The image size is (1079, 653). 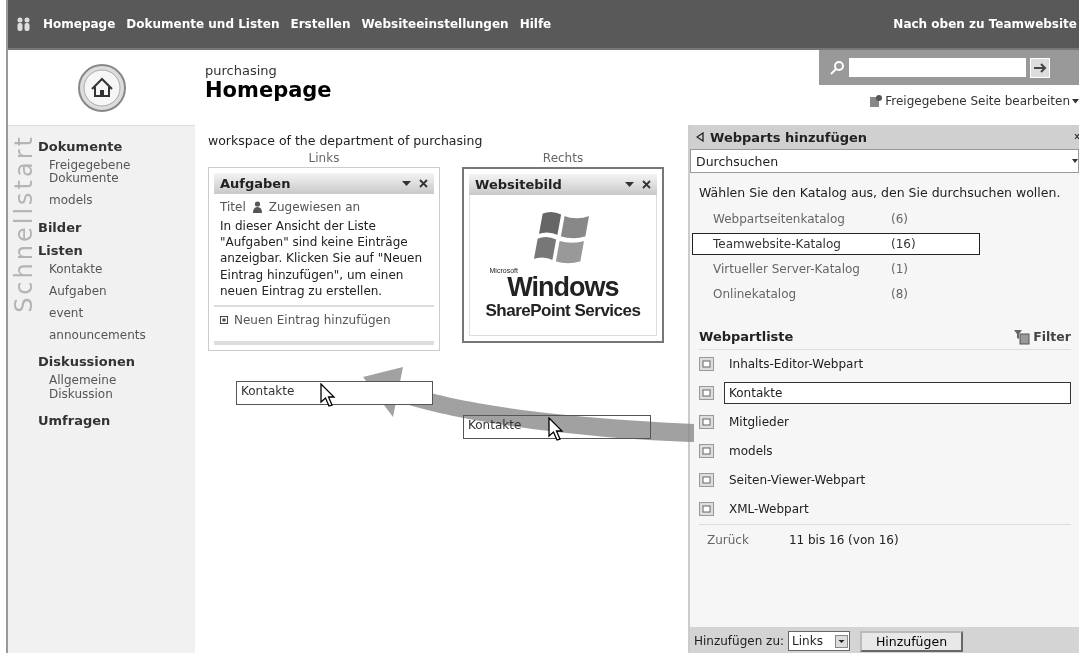 I want to click on catalog-item: Webpartseitenkatalog (6), so click(x=836, y=218).